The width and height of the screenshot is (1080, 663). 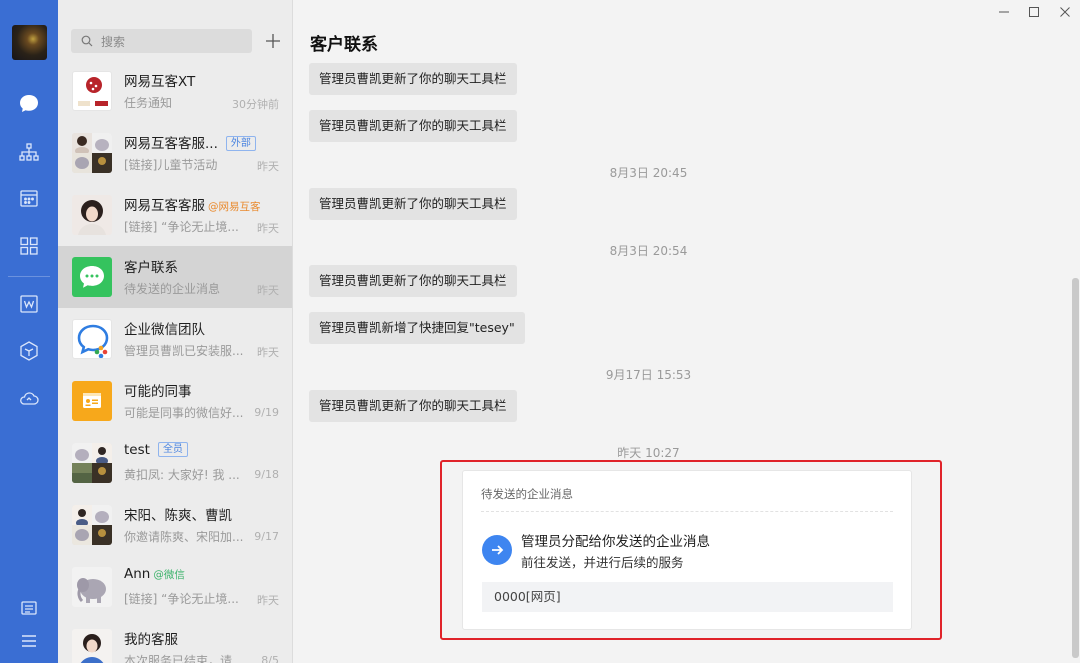 I want to click on conversation-time: 9/19, so click(x=266, y=412).